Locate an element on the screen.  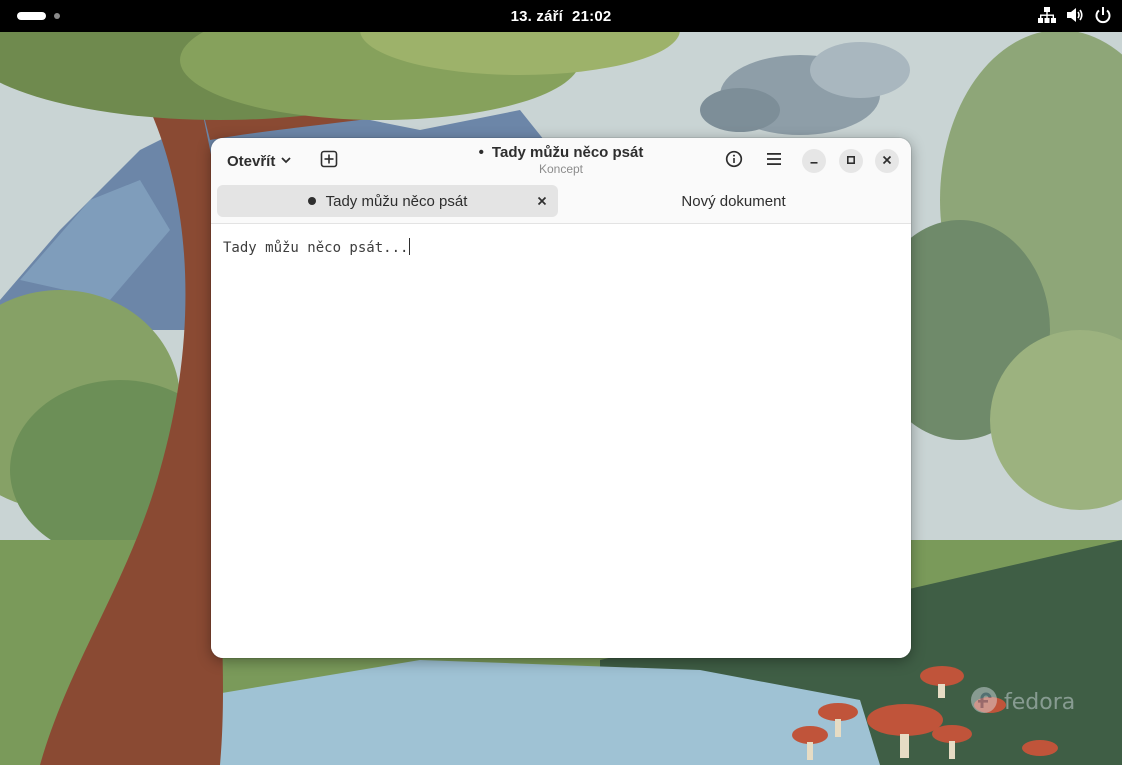
activities-button is located at coordinates (38, 16).